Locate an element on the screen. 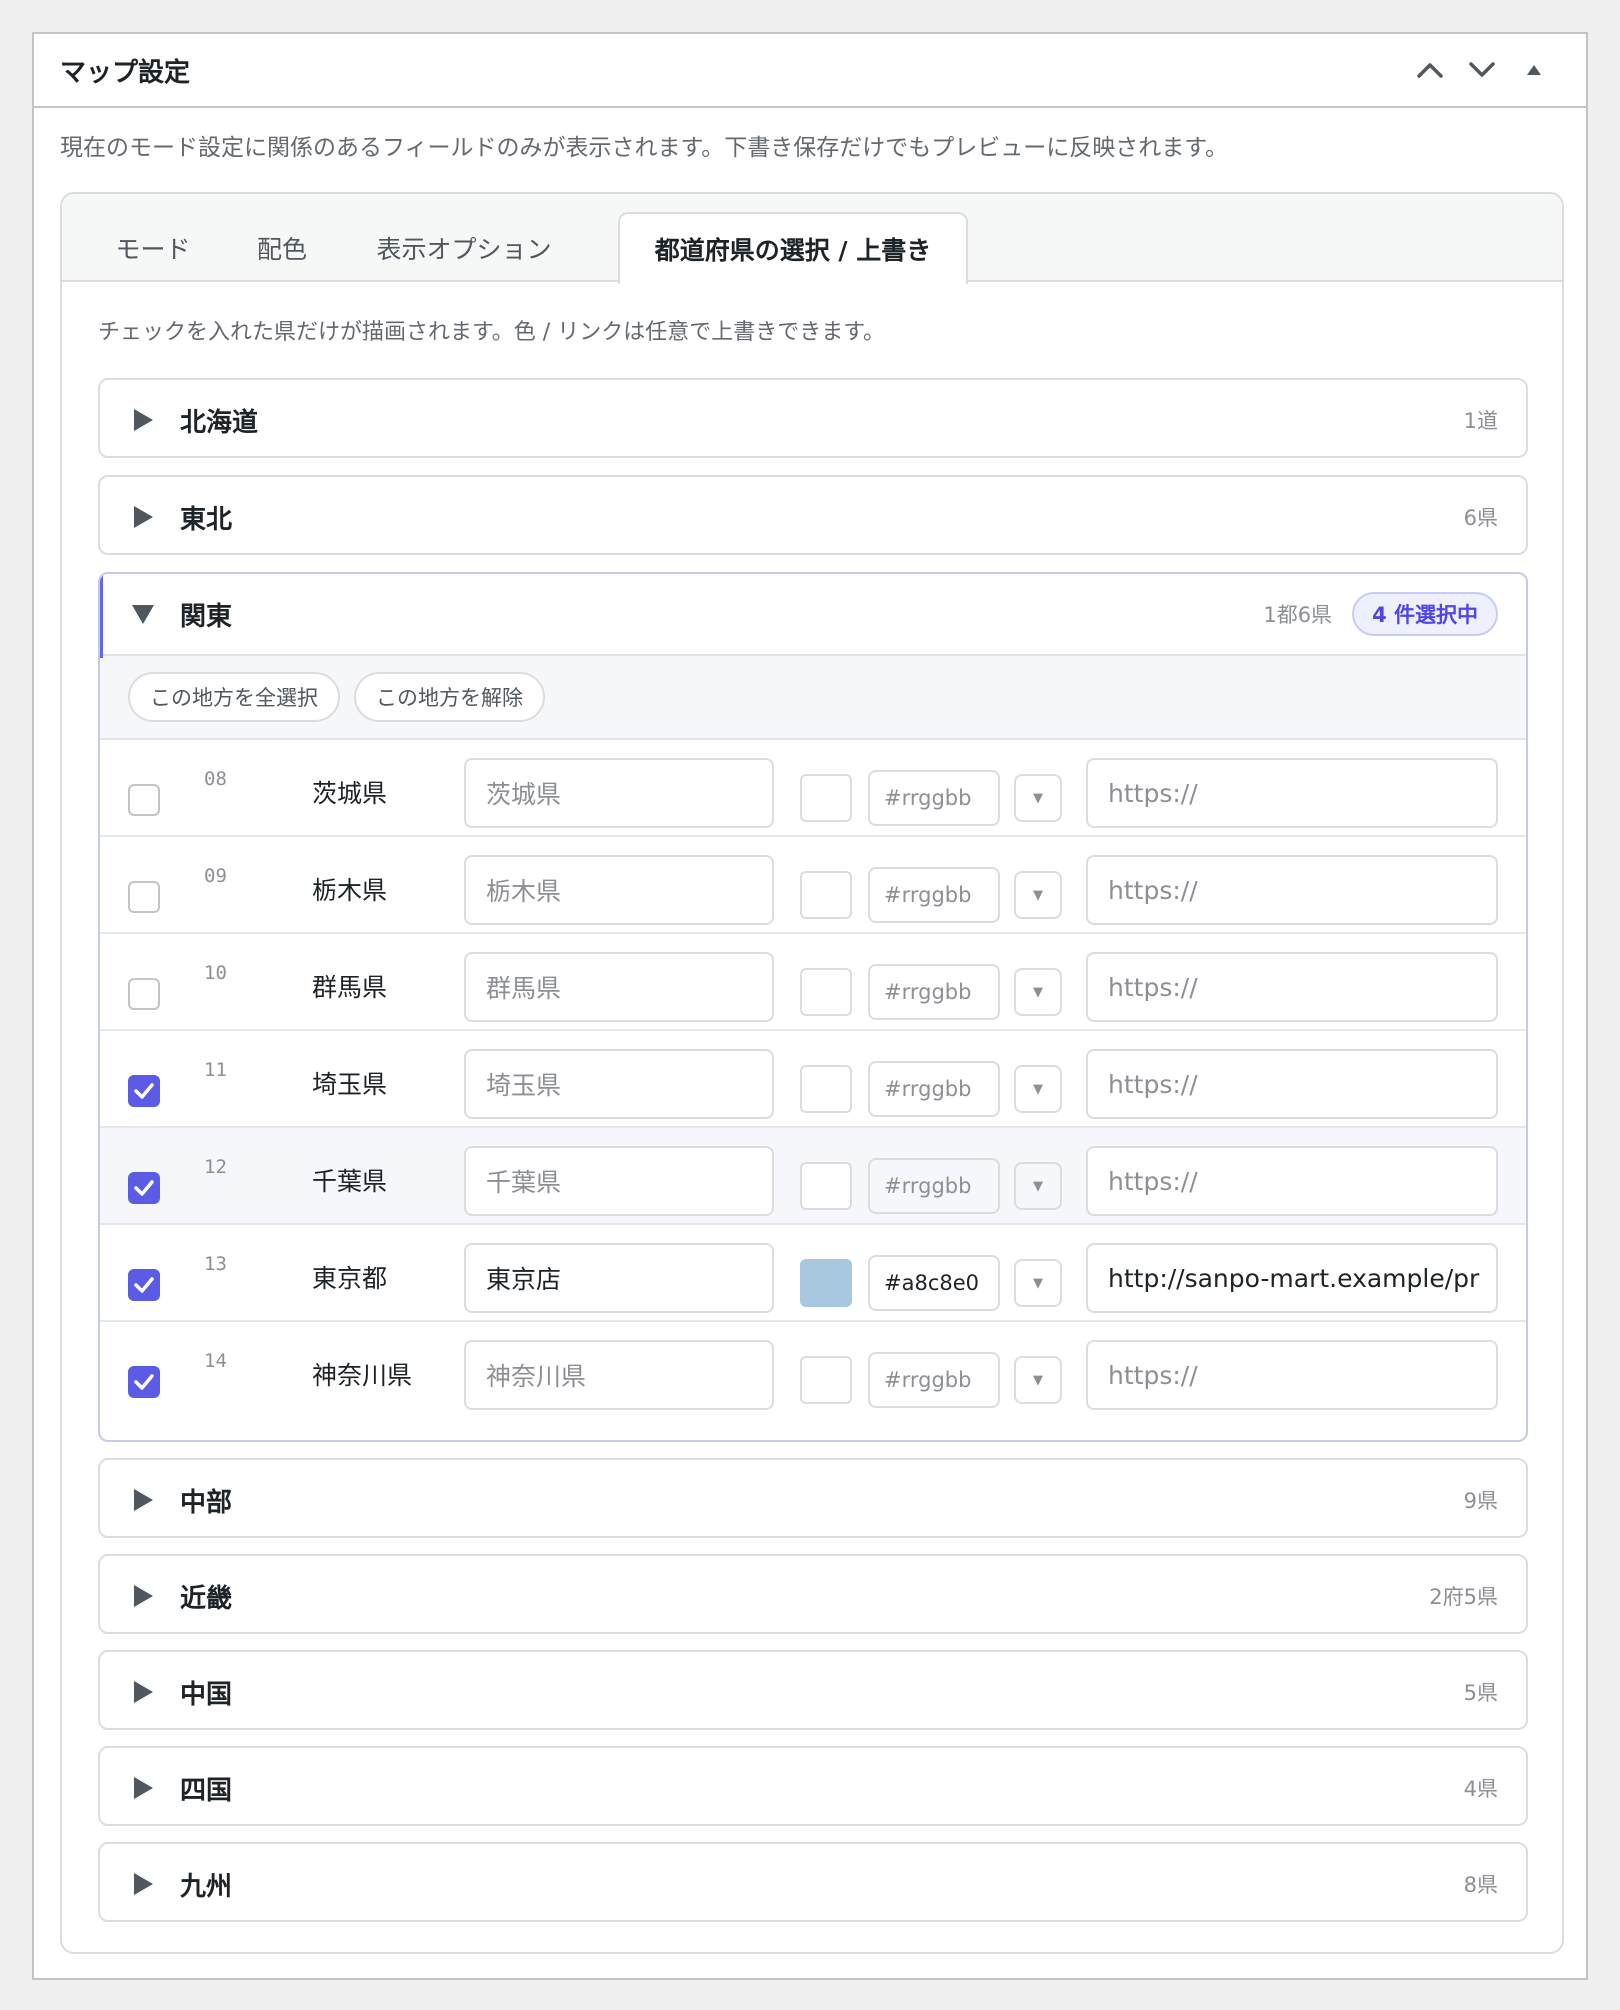 The image size is (1620, 2010). region-kyushu: 九州 8県 is located at coordinates (813, 1882).